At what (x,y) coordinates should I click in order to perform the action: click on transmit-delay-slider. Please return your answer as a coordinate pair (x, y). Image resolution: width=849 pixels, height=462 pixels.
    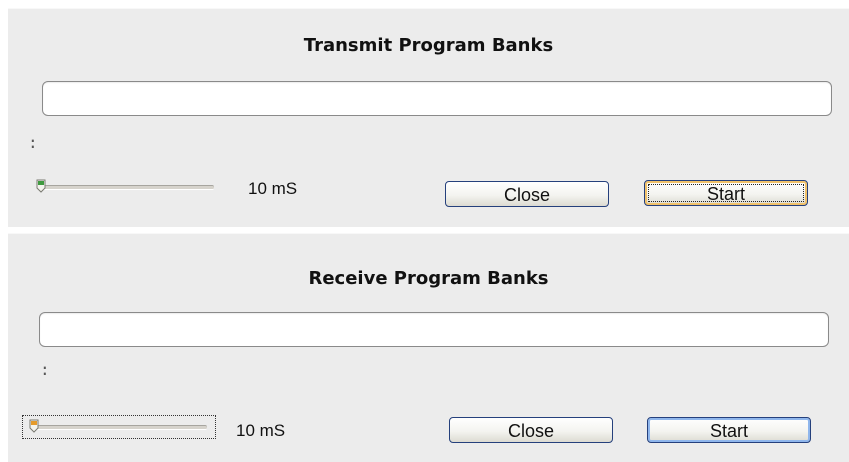
    Looking at the image, I should click on (126, 187).